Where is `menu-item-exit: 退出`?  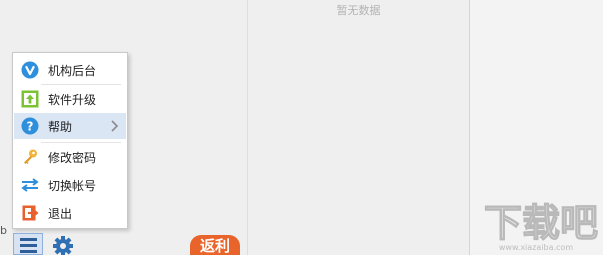
menu-item-exit: 退出 is located at coordinates (70, 213).